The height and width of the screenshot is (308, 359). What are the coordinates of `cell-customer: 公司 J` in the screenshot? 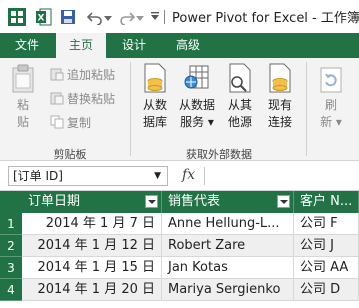 It's located at (326, 246).